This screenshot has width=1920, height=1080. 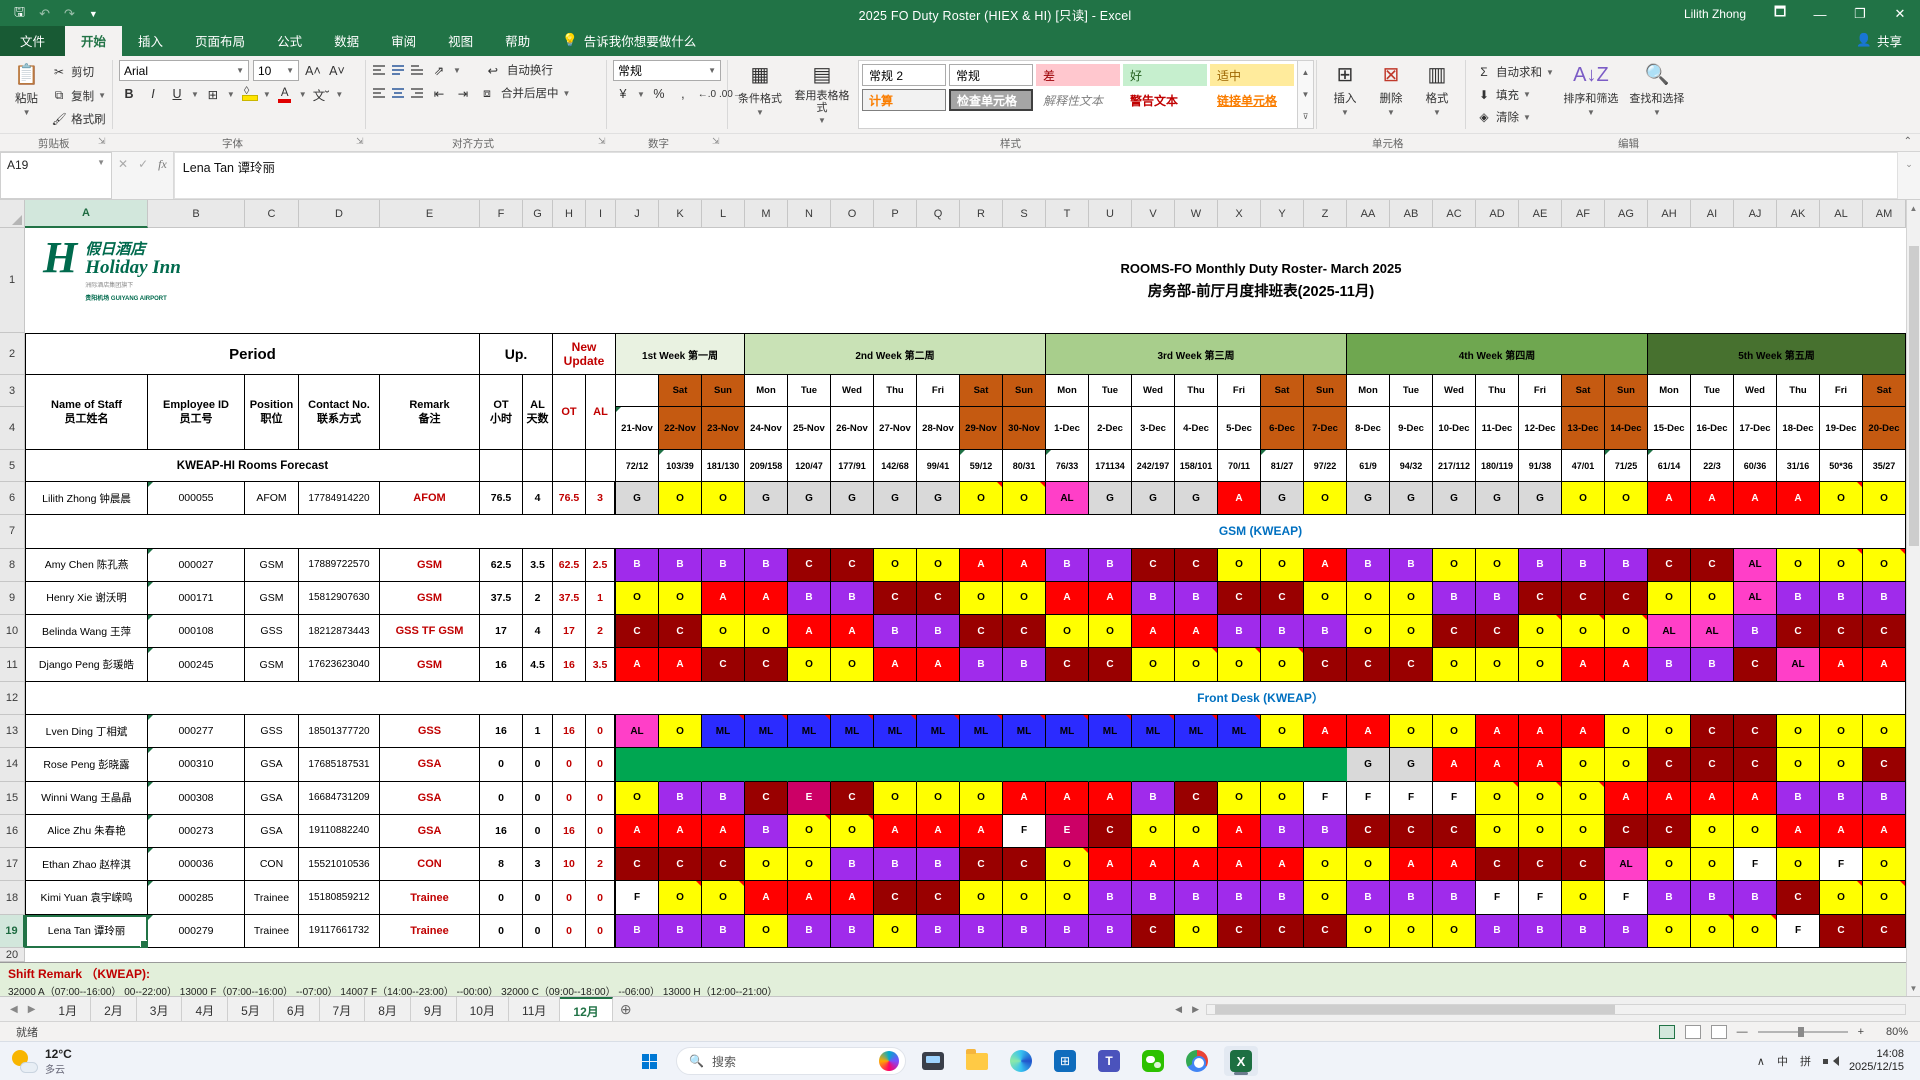 I want to click on col-header-A: A, so click(x=86, y=214).